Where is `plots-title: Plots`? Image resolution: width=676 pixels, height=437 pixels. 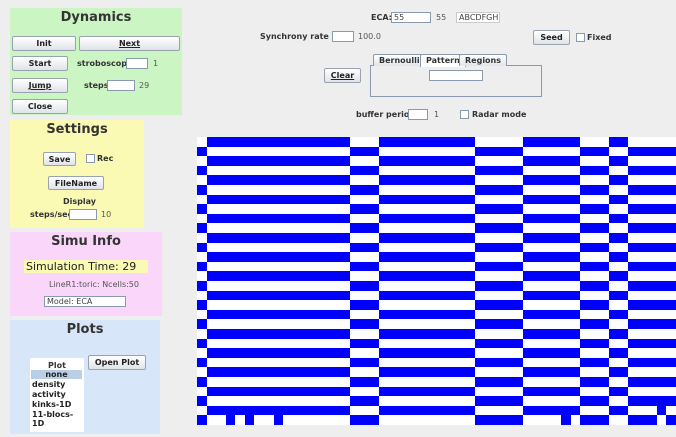
plots-title: Plots is located at coordinates (85, 329).